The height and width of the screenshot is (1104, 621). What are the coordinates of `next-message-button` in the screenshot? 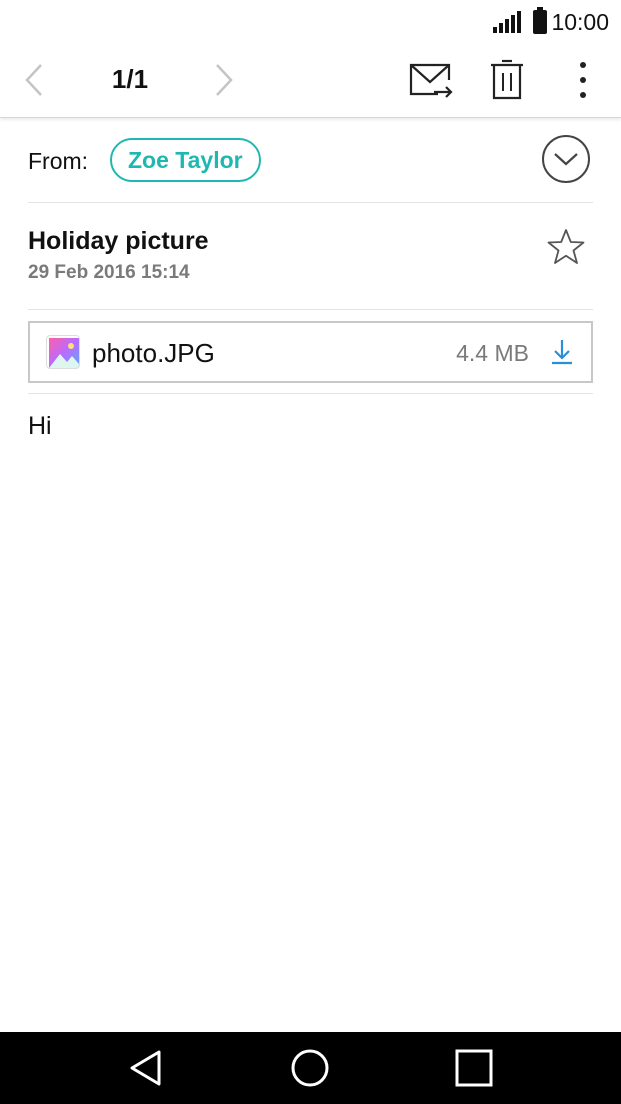 It's located at (224, 80).